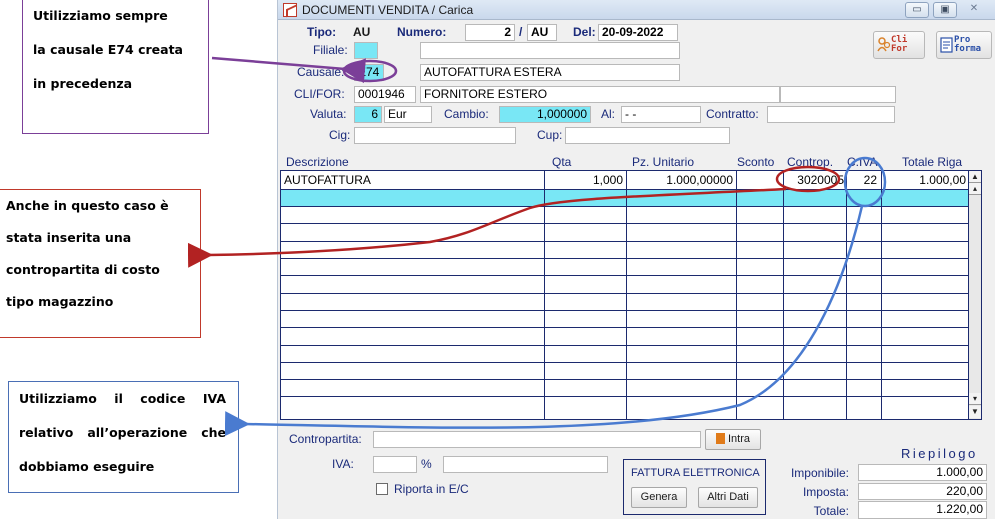  I want to click on callout-iva-line: relativo all’operazione che, so click(122, 432).